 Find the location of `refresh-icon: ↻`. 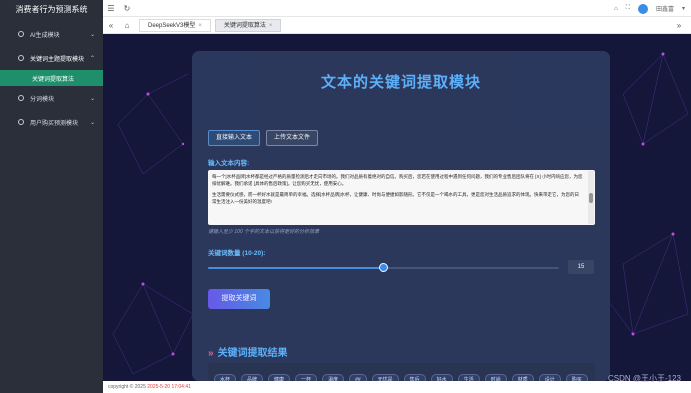

refresh-icon: ↻ is located at coordinates (127, 8).